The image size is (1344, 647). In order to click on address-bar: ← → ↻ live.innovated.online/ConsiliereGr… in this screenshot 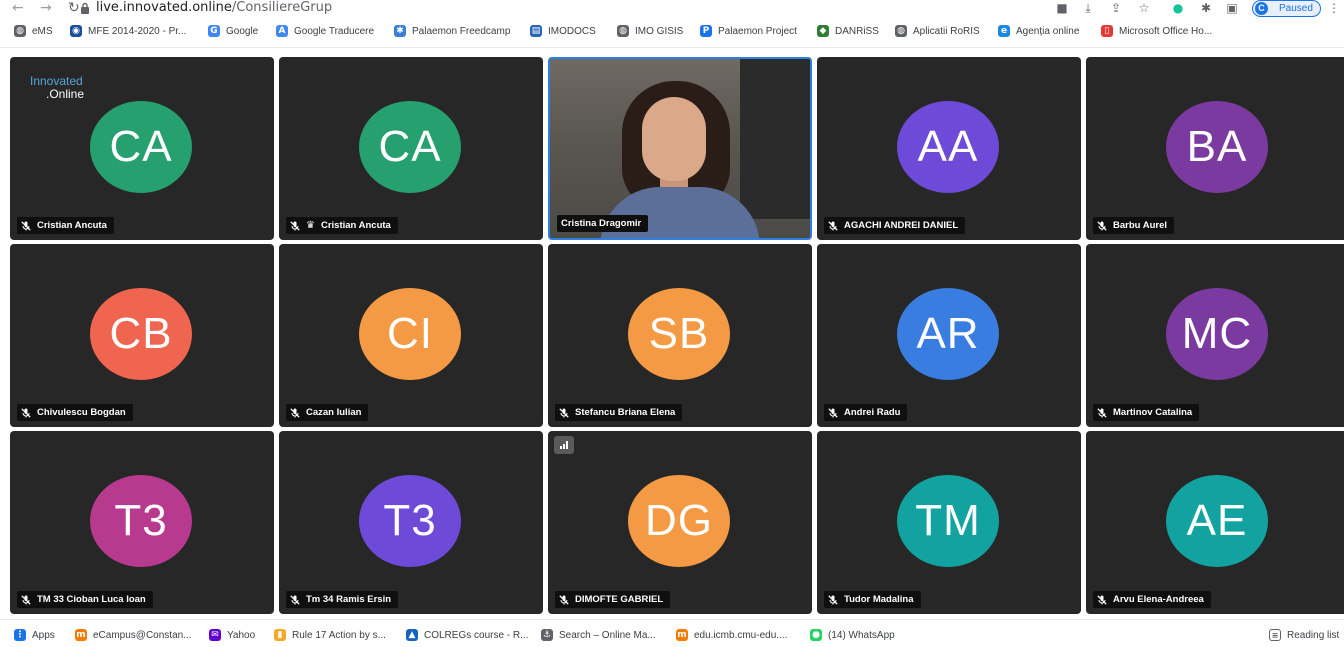, I will do `click(672, 8)`.